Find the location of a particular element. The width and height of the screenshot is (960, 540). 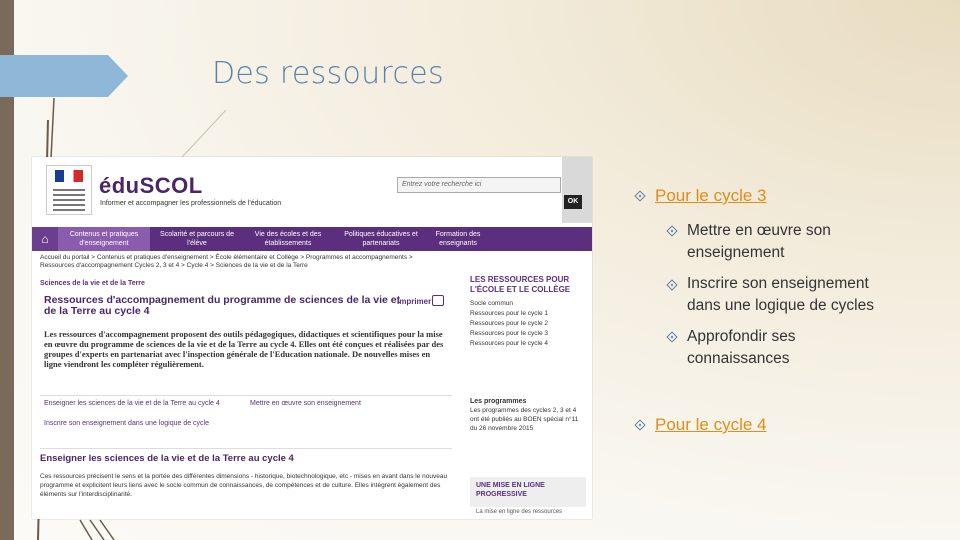

list-item: Ressources pour le cycle 1 is located at coordinates (528, 314).